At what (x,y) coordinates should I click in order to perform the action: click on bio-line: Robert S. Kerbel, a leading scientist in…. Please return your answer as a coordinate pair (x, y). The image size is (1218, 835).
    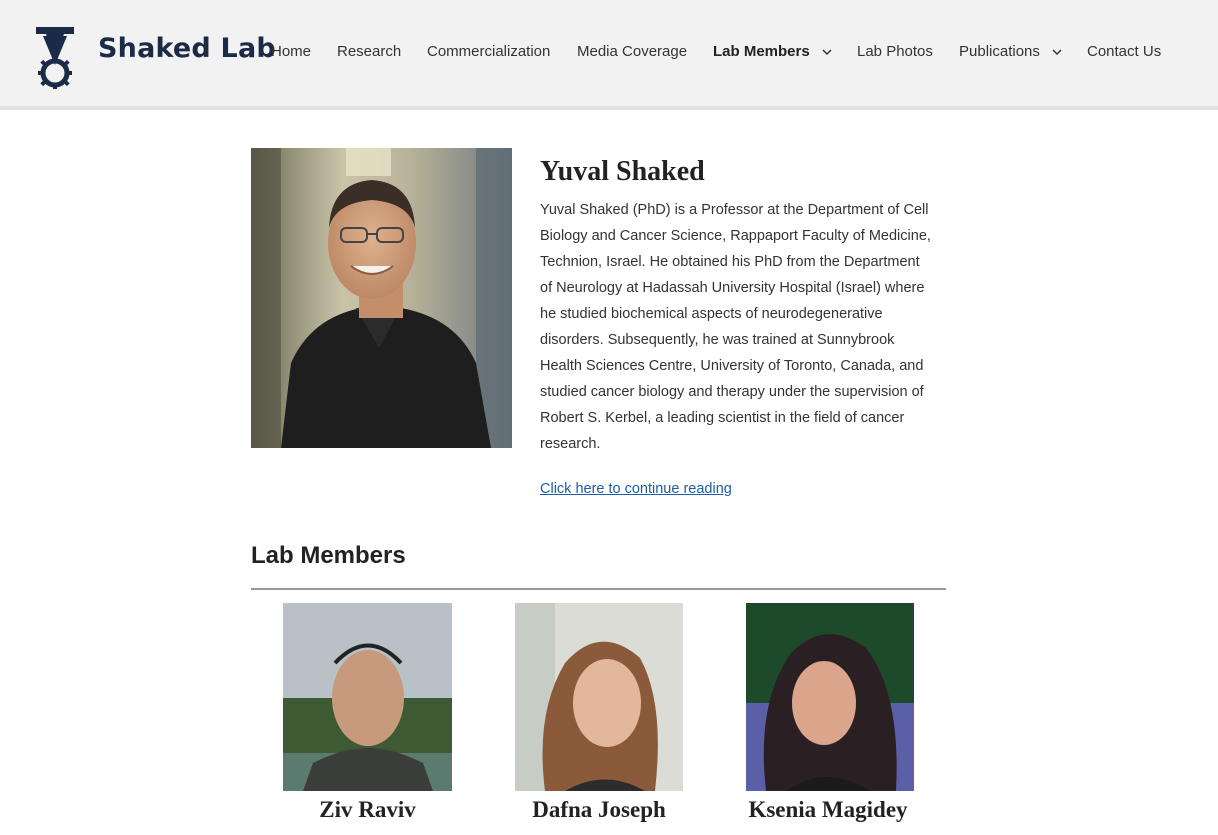
    Looking at the image, I should click on (722, 418).